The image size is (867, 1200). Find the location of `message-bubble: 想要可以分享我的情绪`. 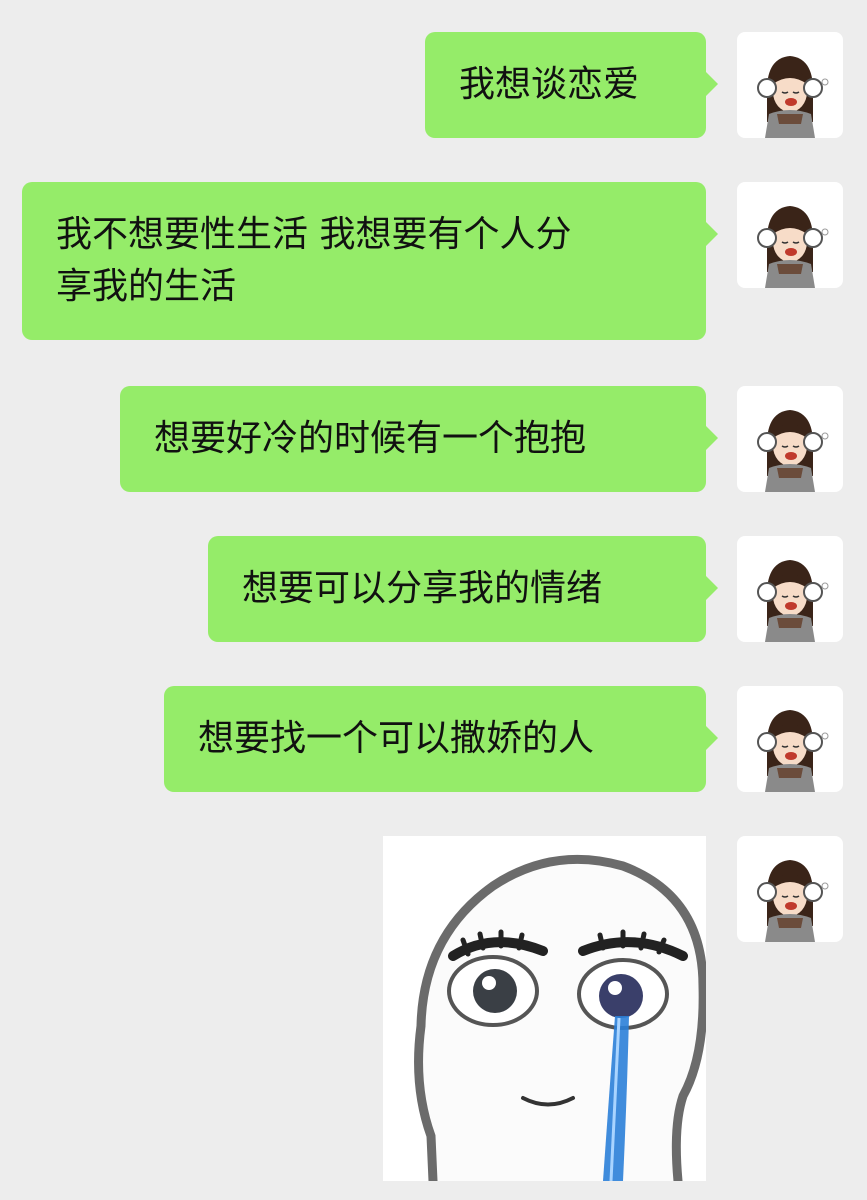

message-bubble: 想要可以分享我的情绪 is located at coordinates (463, 589).